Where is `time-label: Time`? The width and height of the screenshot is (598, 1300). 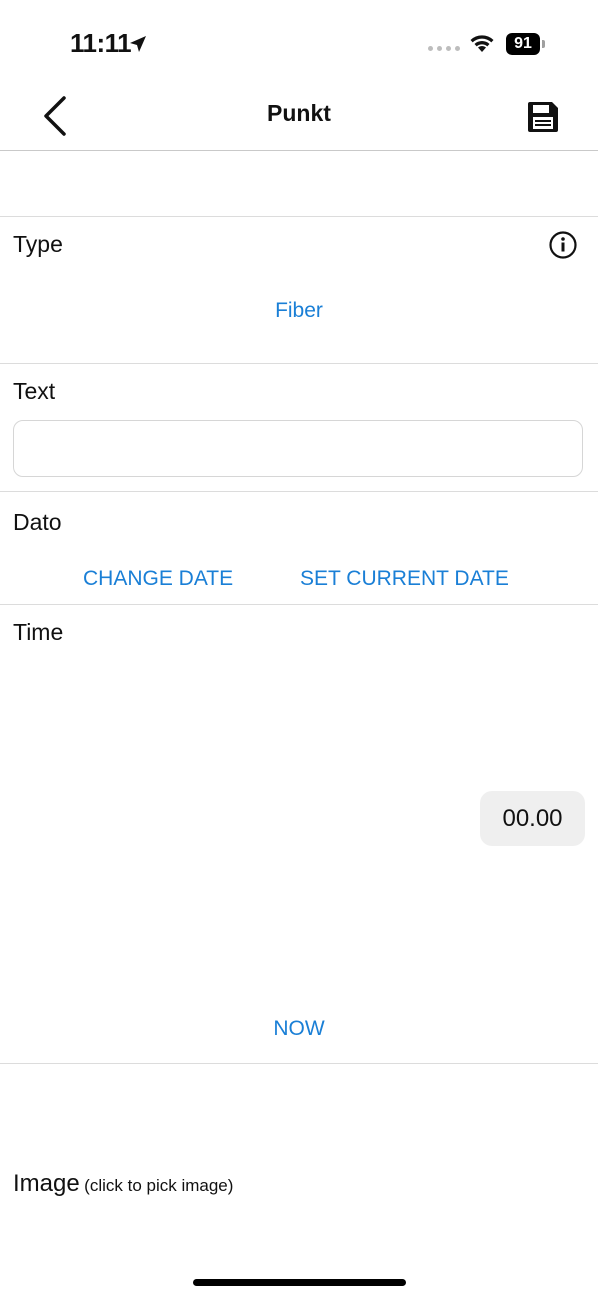
time-label: Time is located at coordinates (38, 632).